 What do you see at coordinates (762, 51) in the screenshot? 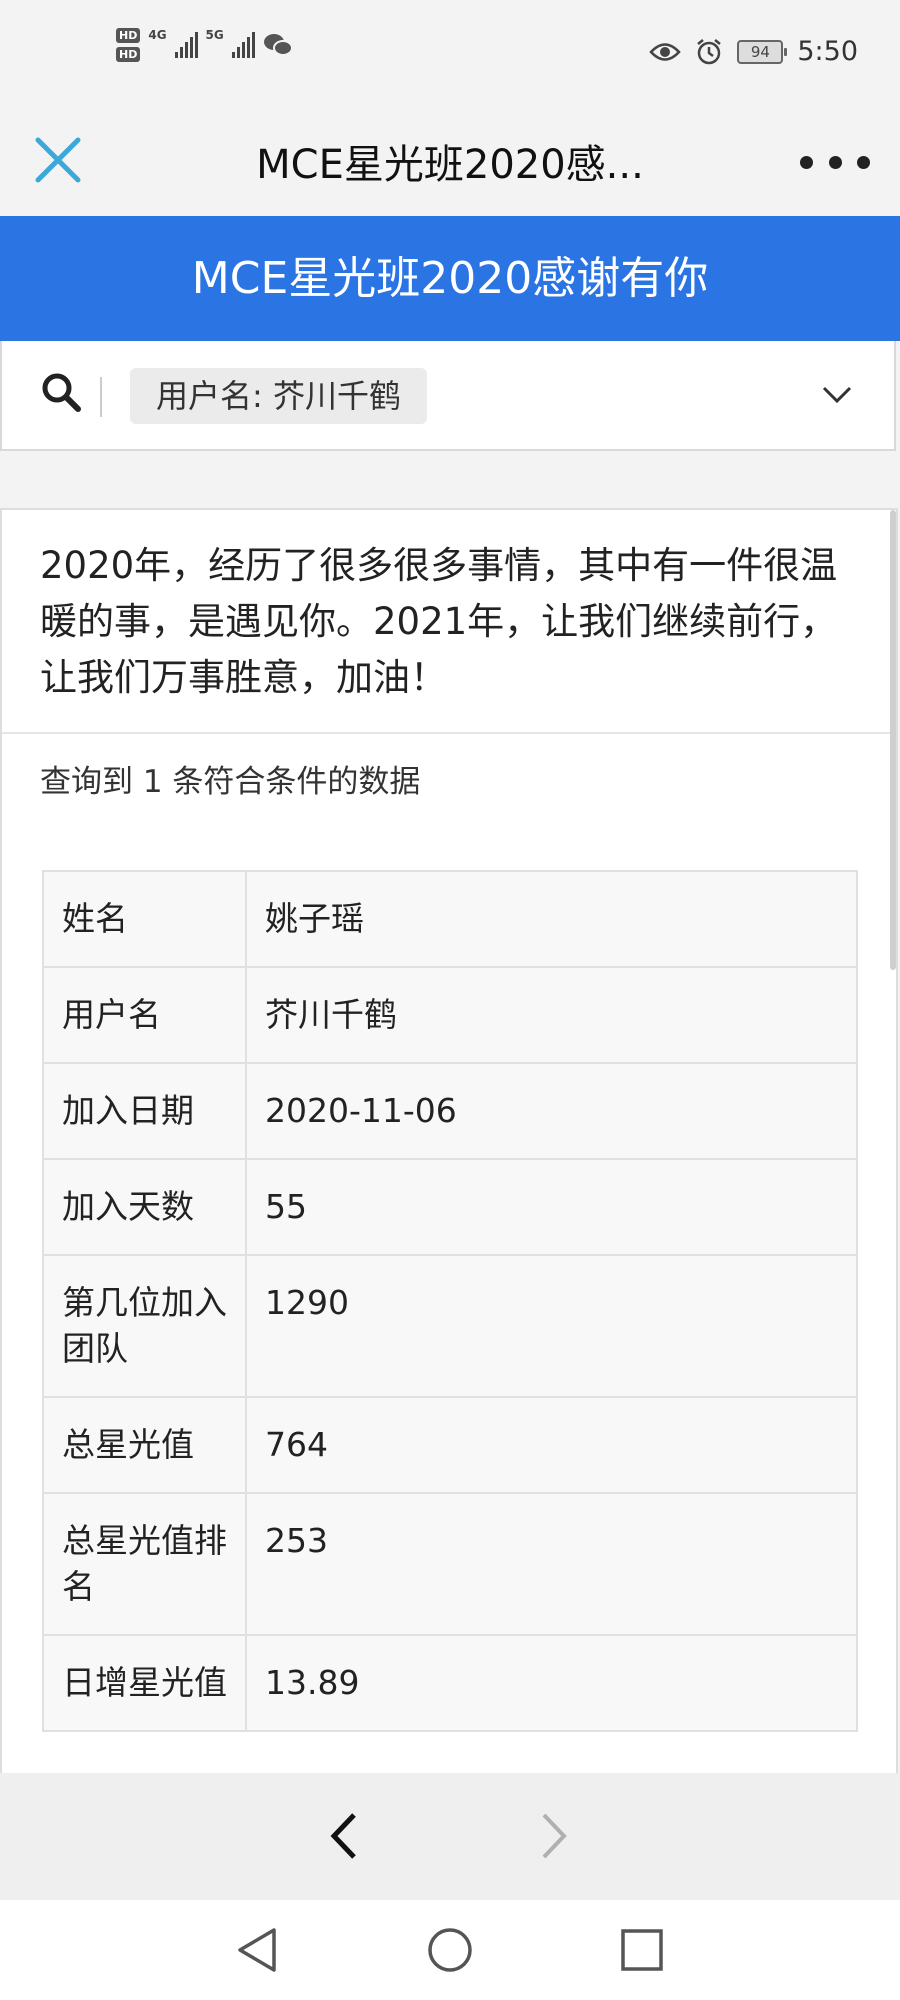
I see `battery-icon: 94` at bounding box center [762, 51].